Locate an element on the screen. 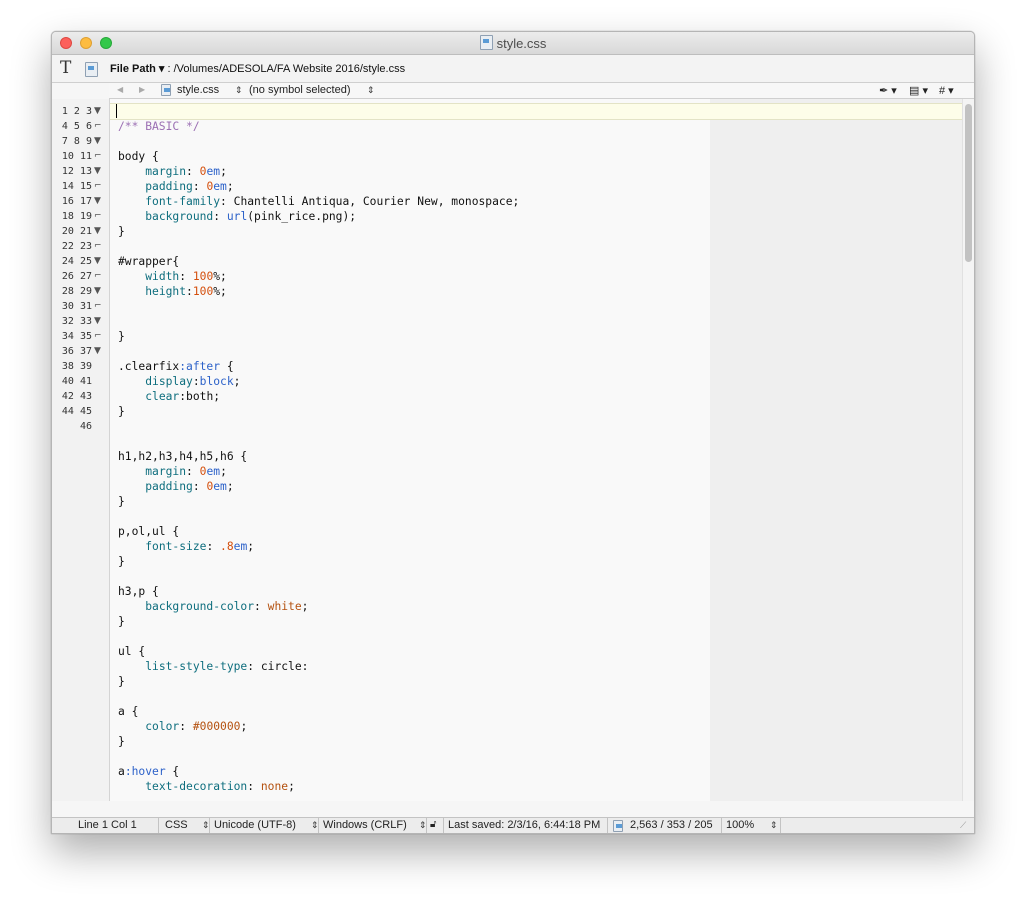 The width and height of the screenshot is (1024, 912). resize-grip-icon: ⟋ is located at coordinates (963, 825).